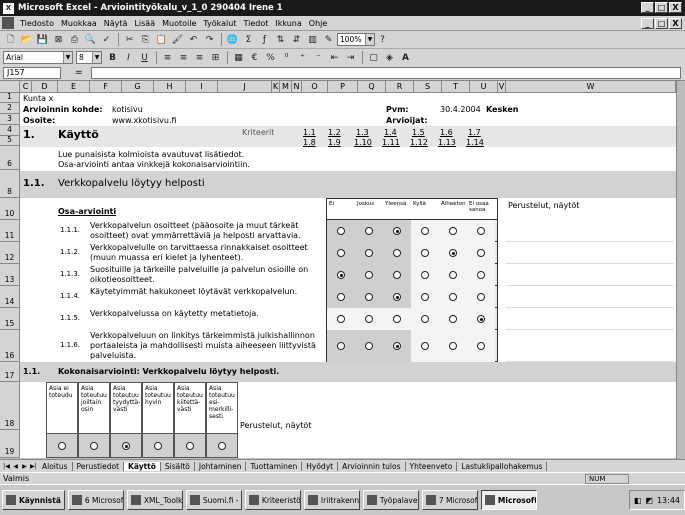  Describe the element at coordinates (15, 466) in the screenshot. I see `prev-sheet-icon: ◀` at that location.